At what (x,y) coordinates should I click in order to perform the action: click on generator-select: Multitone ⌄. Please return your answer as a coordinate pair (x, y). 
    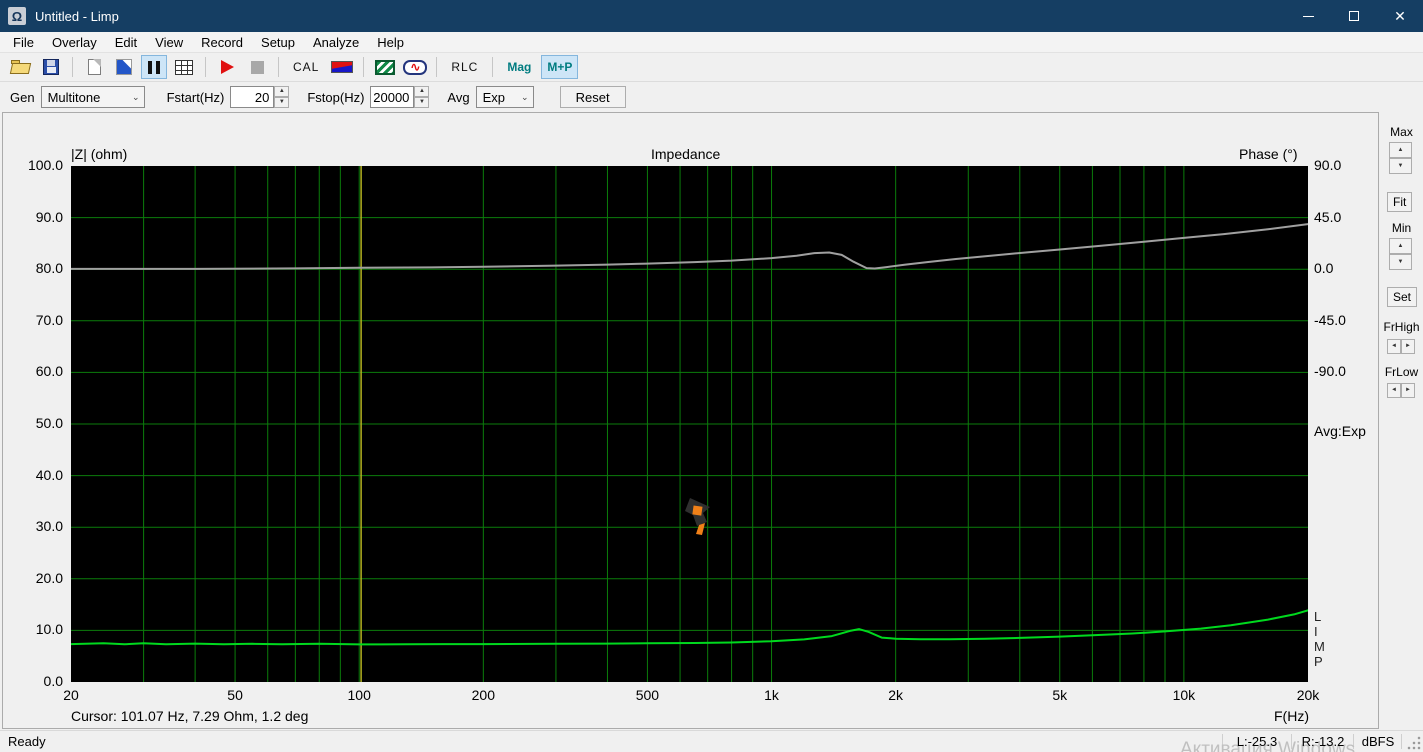
    Looking at the image, I should click on (92, 97).